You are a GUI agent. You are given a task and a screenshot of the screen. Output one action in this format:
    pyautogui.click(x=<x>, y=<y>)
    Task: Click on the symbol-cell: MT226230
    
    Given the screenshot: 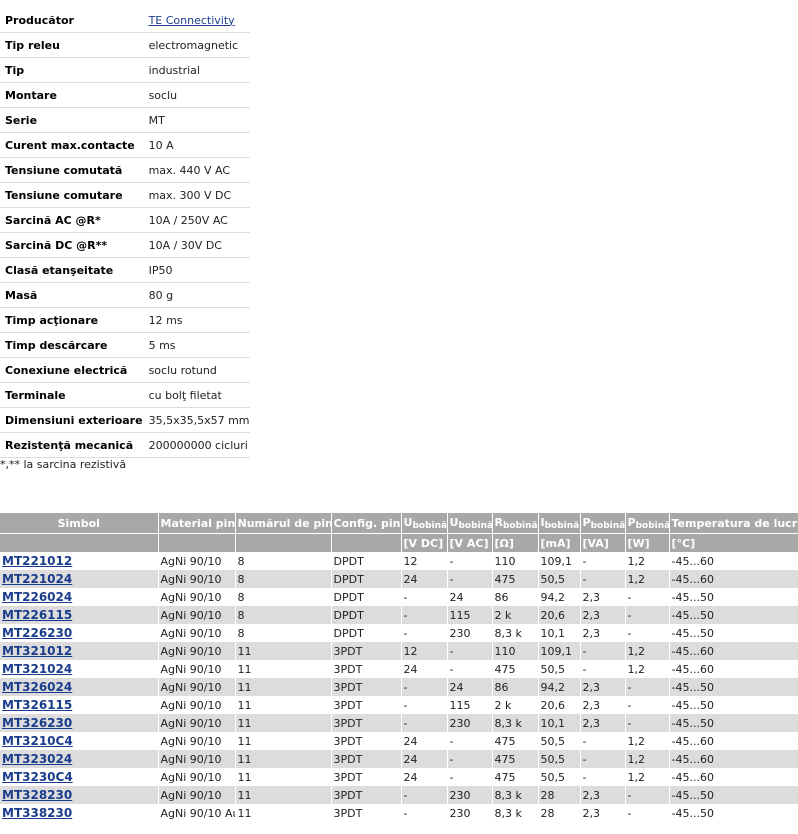 What is the action you would take?
    pyautogui.click(x=79, y=633)
    